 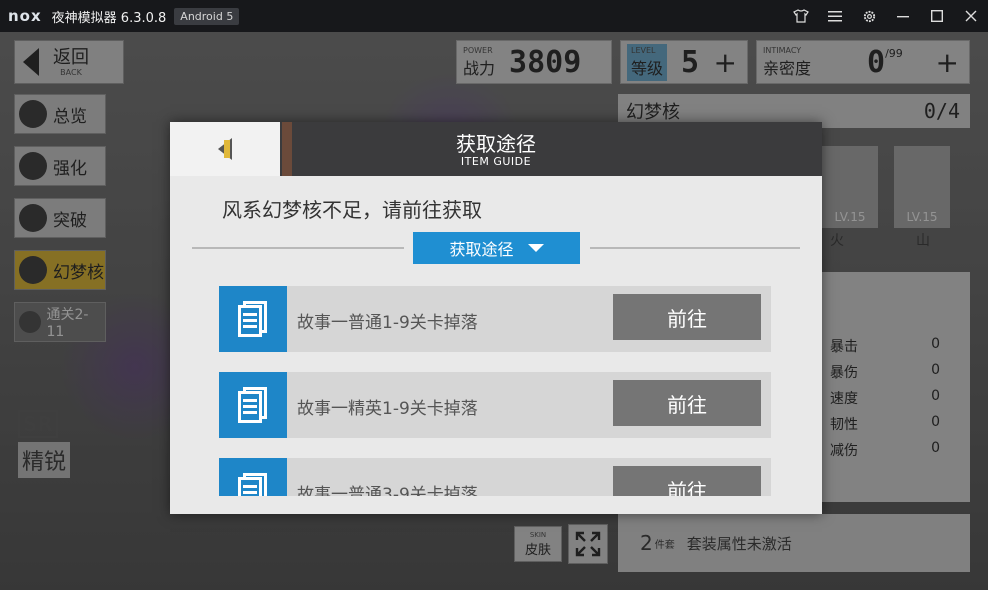 What do you see at coordinates (387, 409) in the screenshot?
I see `source-text: 故事一精英1-9关卡掉落` at bounding box center [387, 409].